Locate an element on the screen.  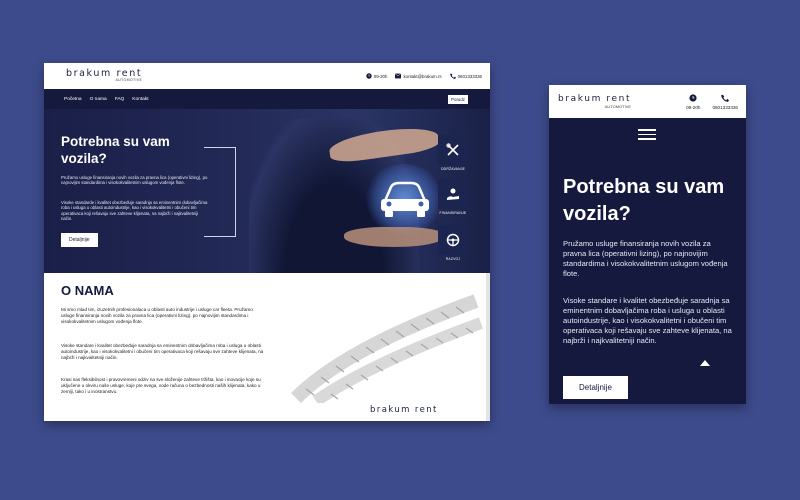
decorative-bracket is located at coordinates (220, 192).